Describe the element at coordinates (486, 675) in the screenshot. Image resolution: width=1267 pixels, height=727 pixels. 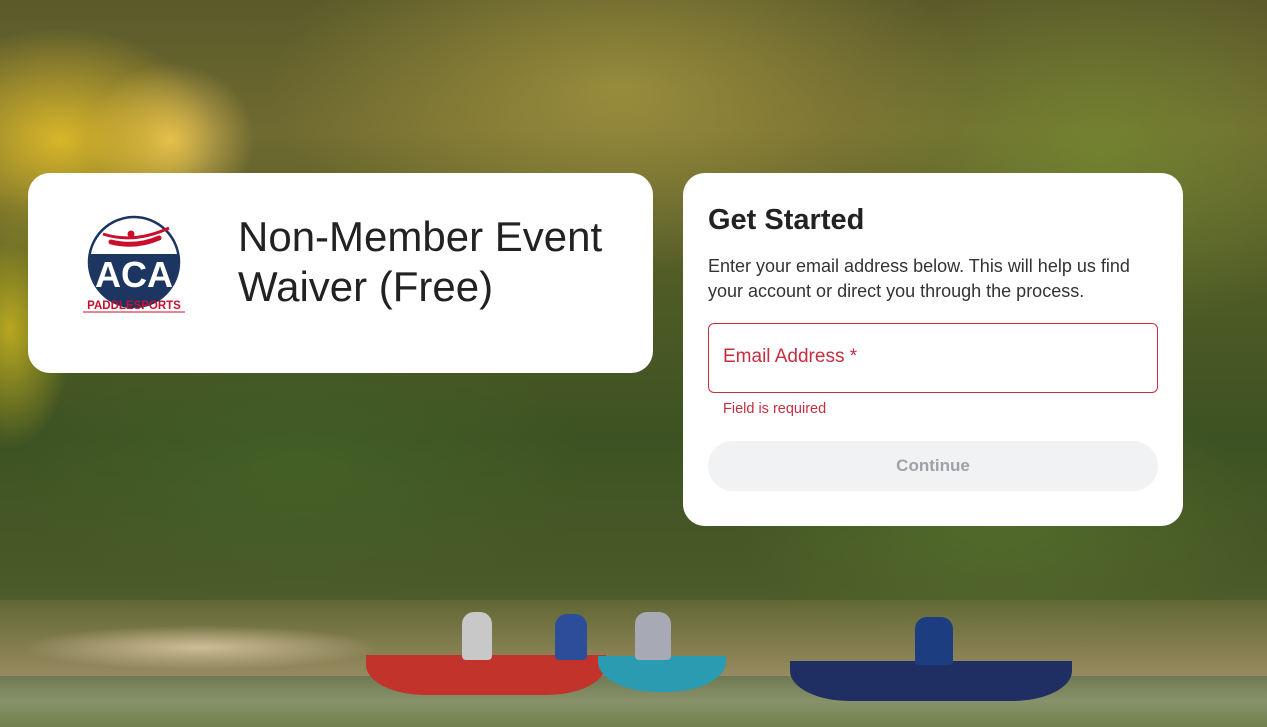
I see `red-canoe` at that location.